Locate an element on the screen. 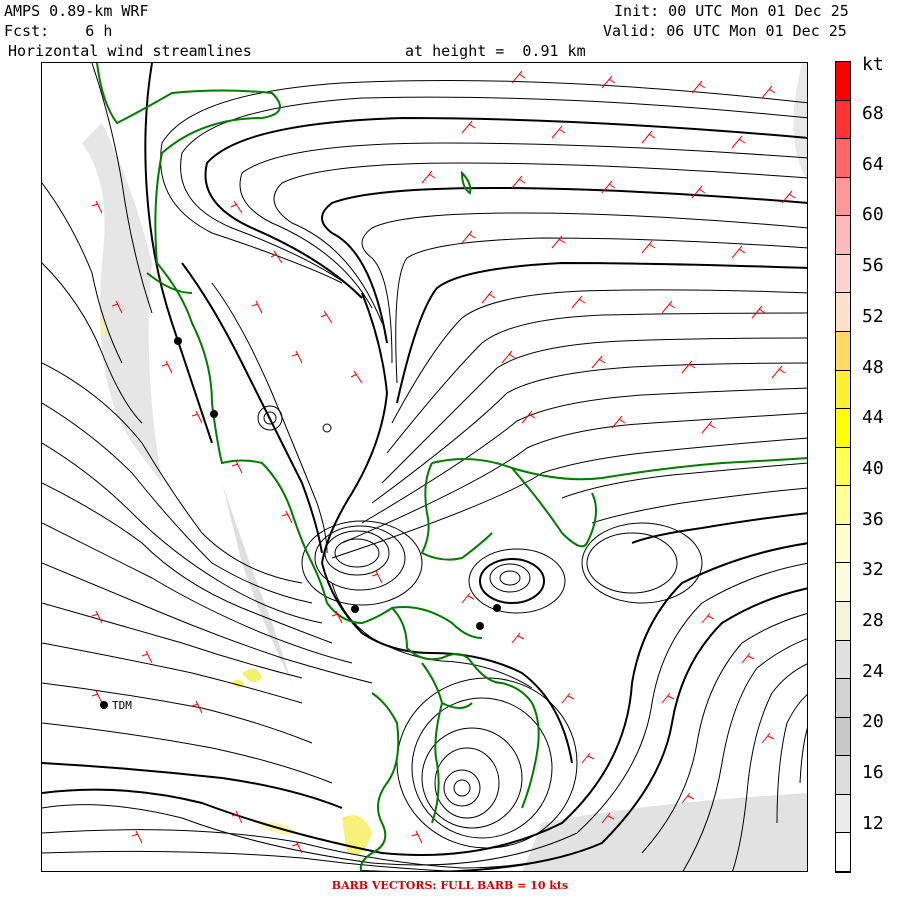 This screenshot has height=900, width=900. station-dot-tdm is located at coordinates (104, 705).